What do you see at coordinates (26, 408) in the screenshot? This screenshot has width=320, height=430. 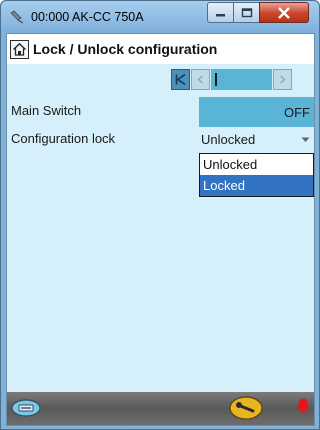 I see `device-icon` at bounding box center [26, 408].